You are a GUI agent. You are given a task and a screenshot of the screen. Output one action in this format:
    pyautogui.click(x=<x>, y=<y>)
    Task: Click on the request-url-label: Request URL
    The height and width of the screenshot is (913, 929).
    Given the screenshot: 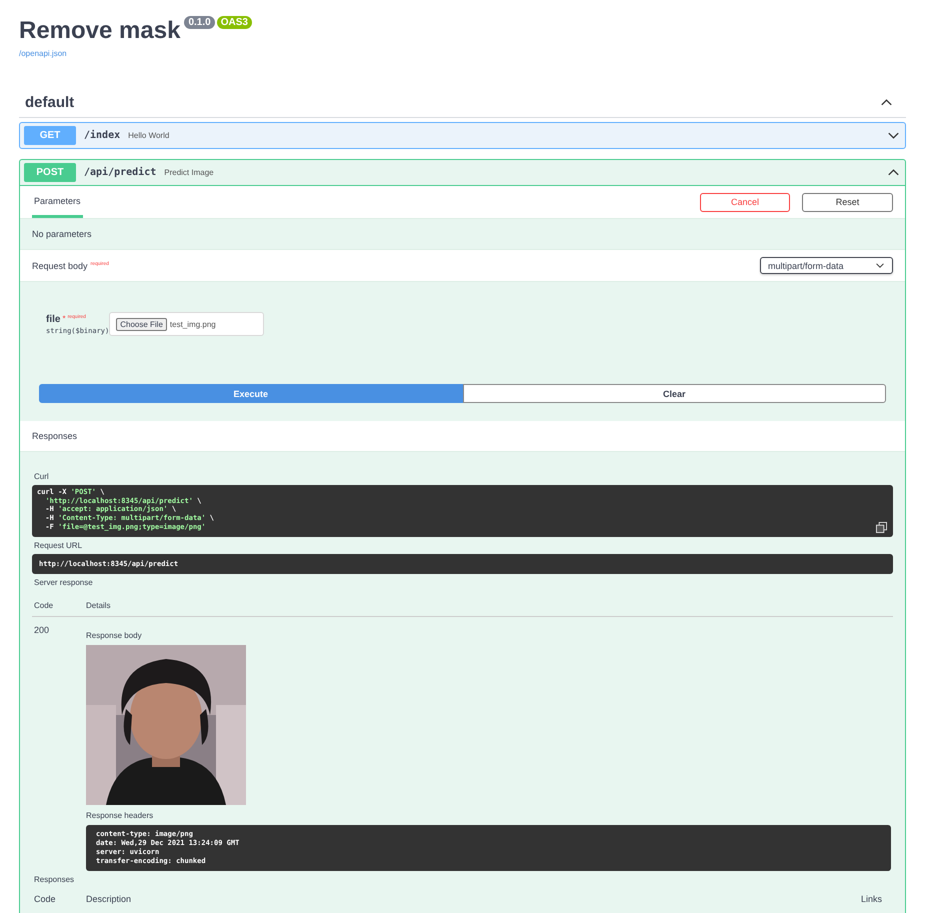 What is the action you would take?
    pyautogui.click(x=59, y=545)
    